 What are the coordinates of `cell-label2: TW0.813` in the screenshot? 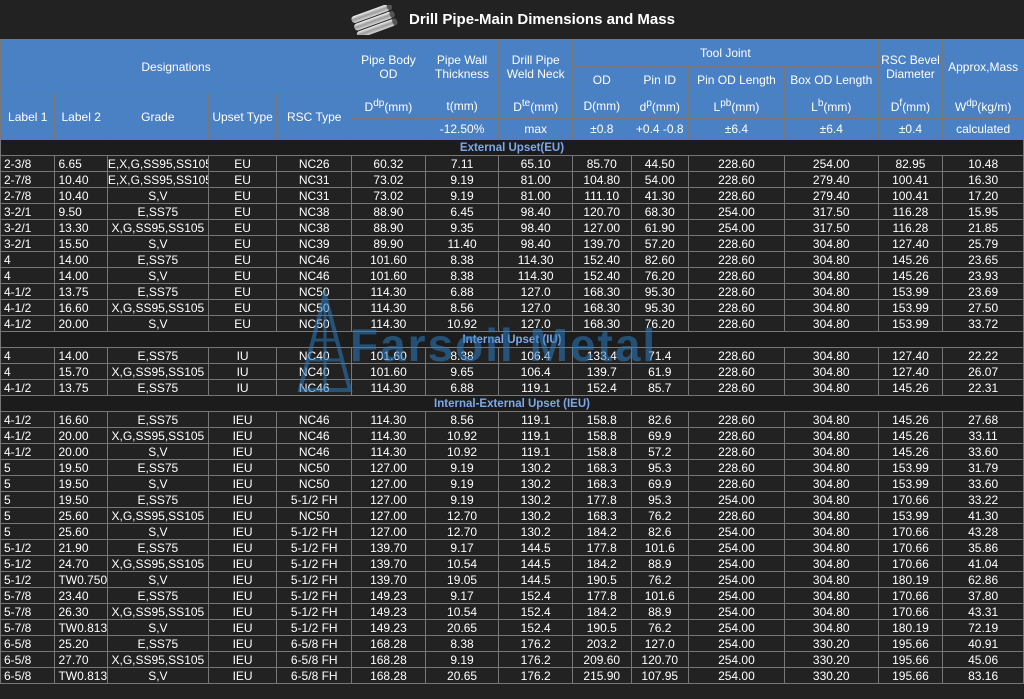 It's located at (81, 627).